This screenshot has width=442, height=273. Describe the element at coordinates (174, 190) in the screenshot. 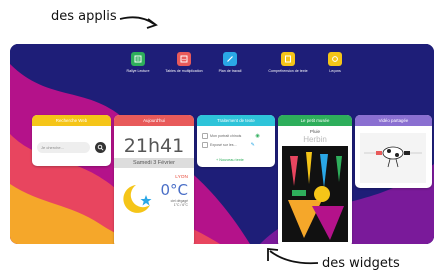

I see `weather-temperature: 0°C` at that location.